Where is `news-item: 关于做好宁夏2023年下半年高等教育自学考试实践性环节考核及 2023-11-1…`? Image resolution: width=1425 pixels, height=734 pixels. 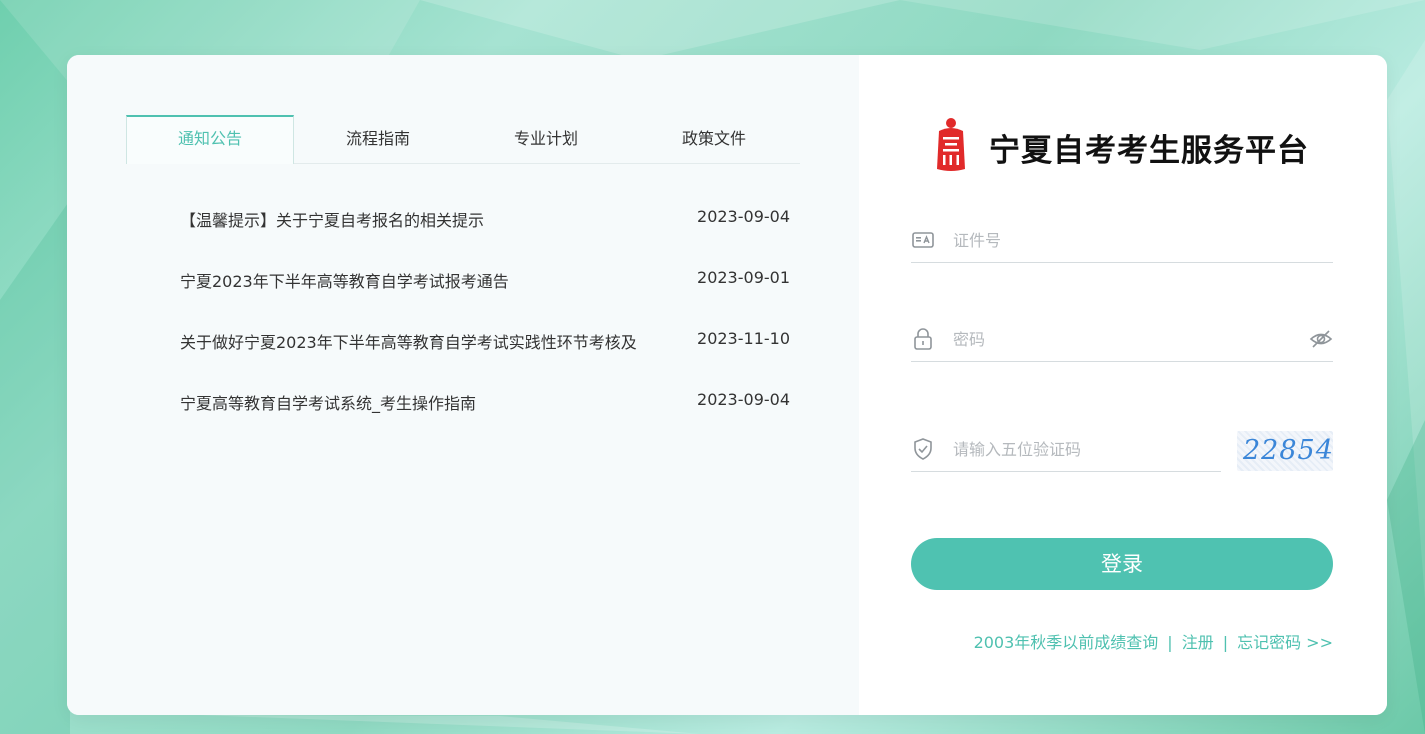
news-item: 关于做好宁夏2023年下半年高等教育自学考试实践性环节考核及 2023-11-1… is located at coordinates (485, 347).